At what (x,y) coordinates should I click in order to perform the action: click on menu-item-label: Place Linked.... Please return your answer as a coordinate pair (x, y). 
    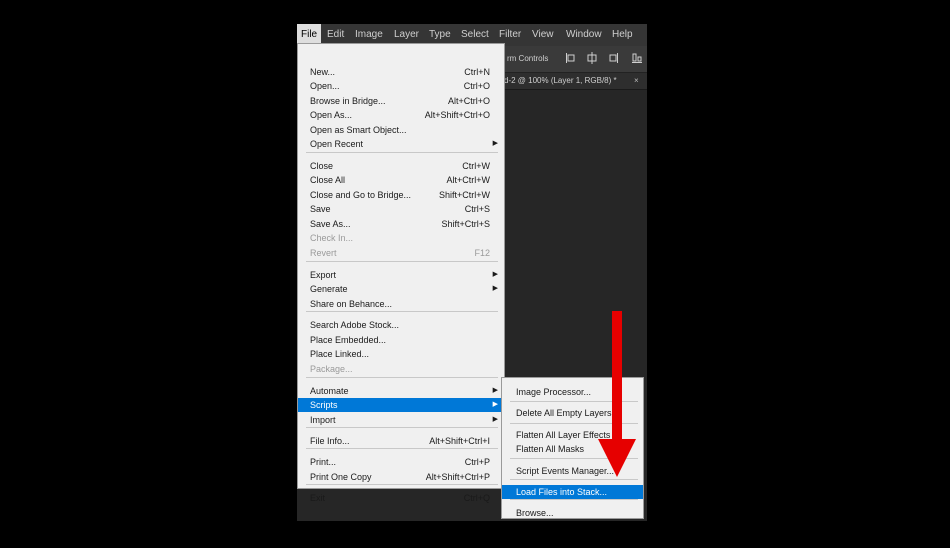
    Looking at the image, I should click on (340, 354).